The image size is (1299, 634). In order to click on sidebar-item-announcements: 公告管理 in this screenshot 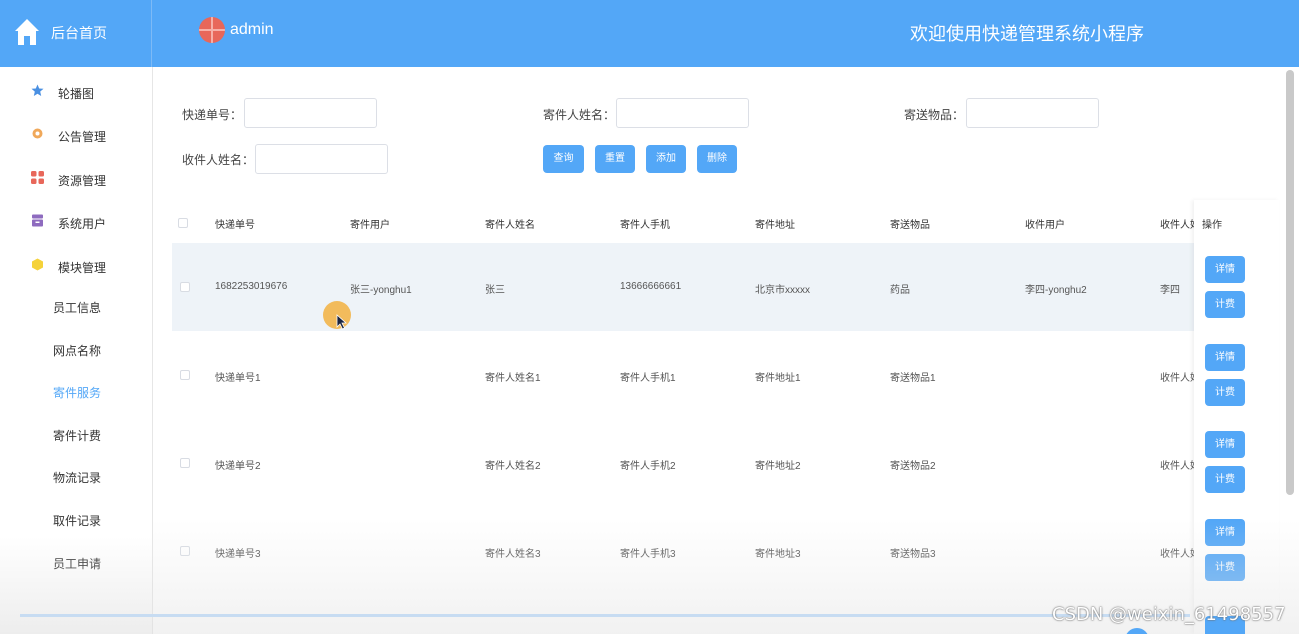, I will do `click(76, 134)`.